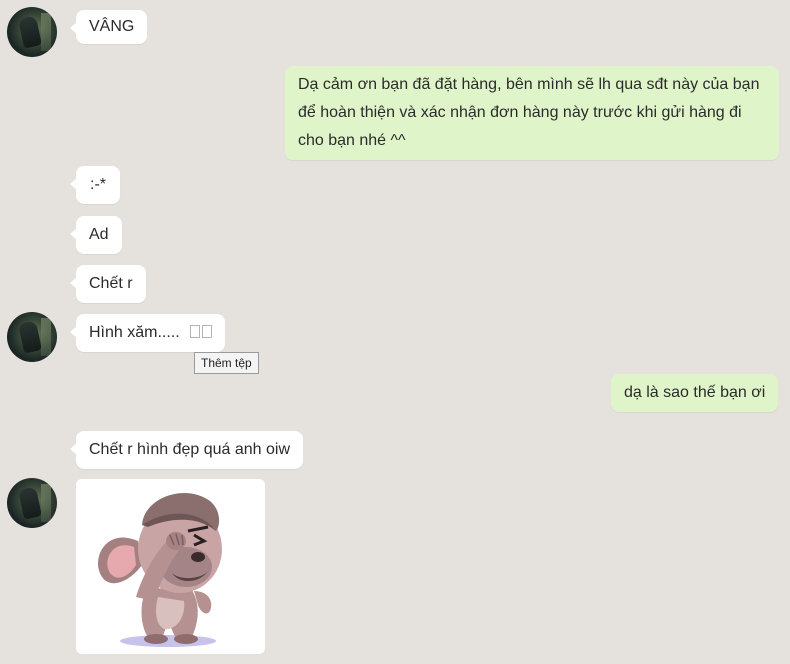 The image size is (790, 664). I want to click on message-text: :-*, so click(98, 184).